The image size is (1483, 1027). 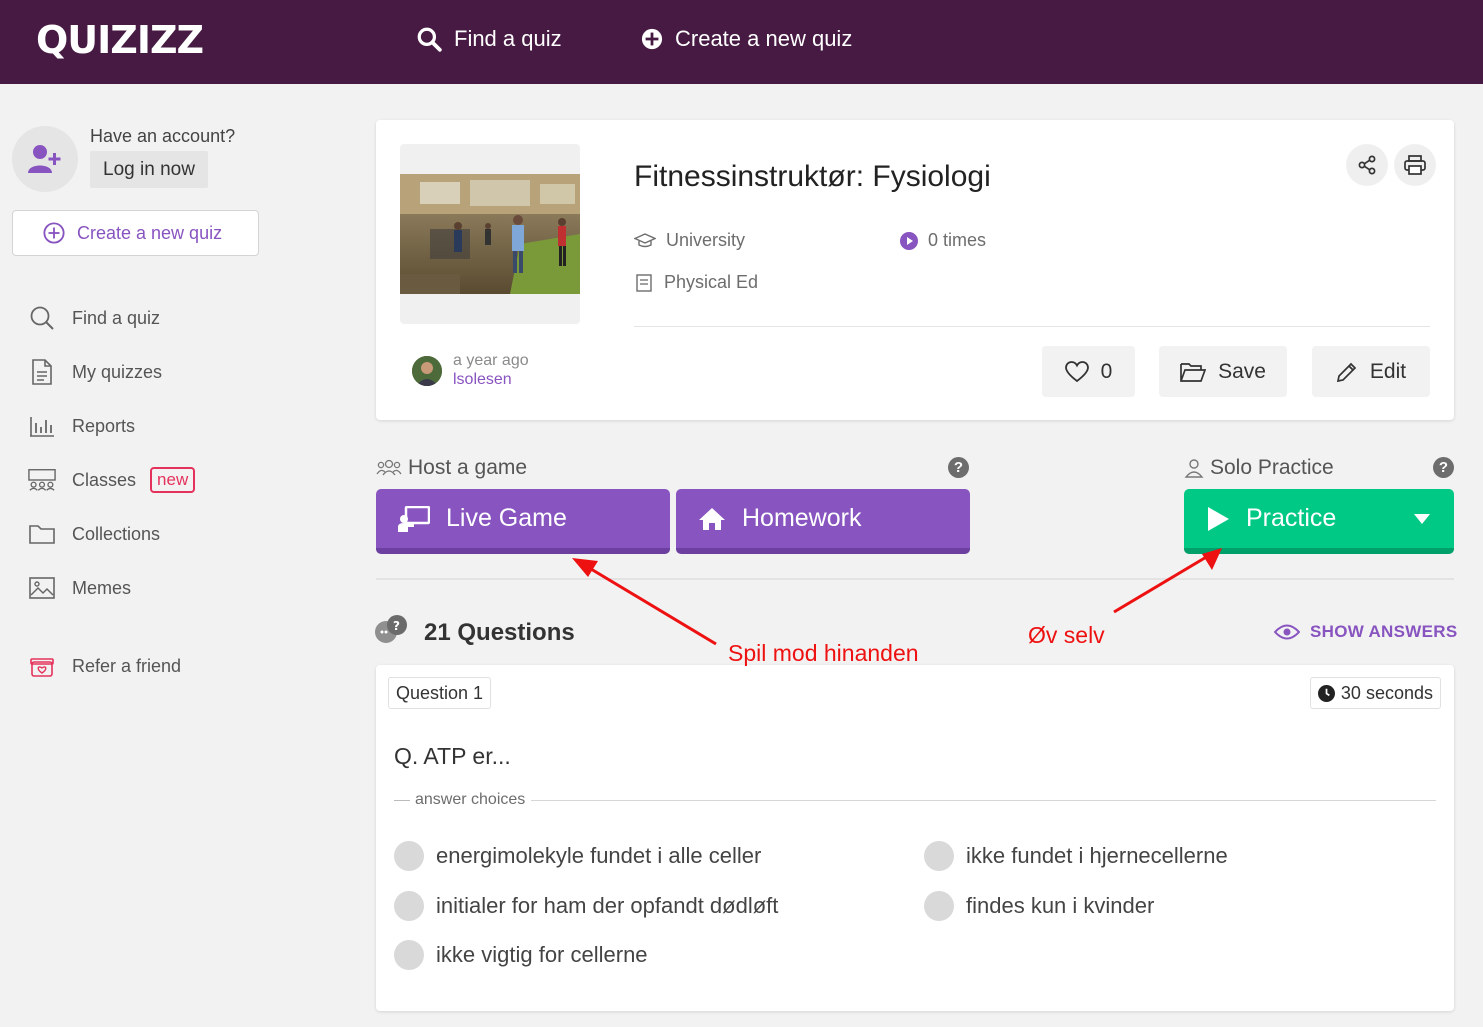 I want to click on quiz-subject-label: Physical Ed, so click(x=711, y=282).